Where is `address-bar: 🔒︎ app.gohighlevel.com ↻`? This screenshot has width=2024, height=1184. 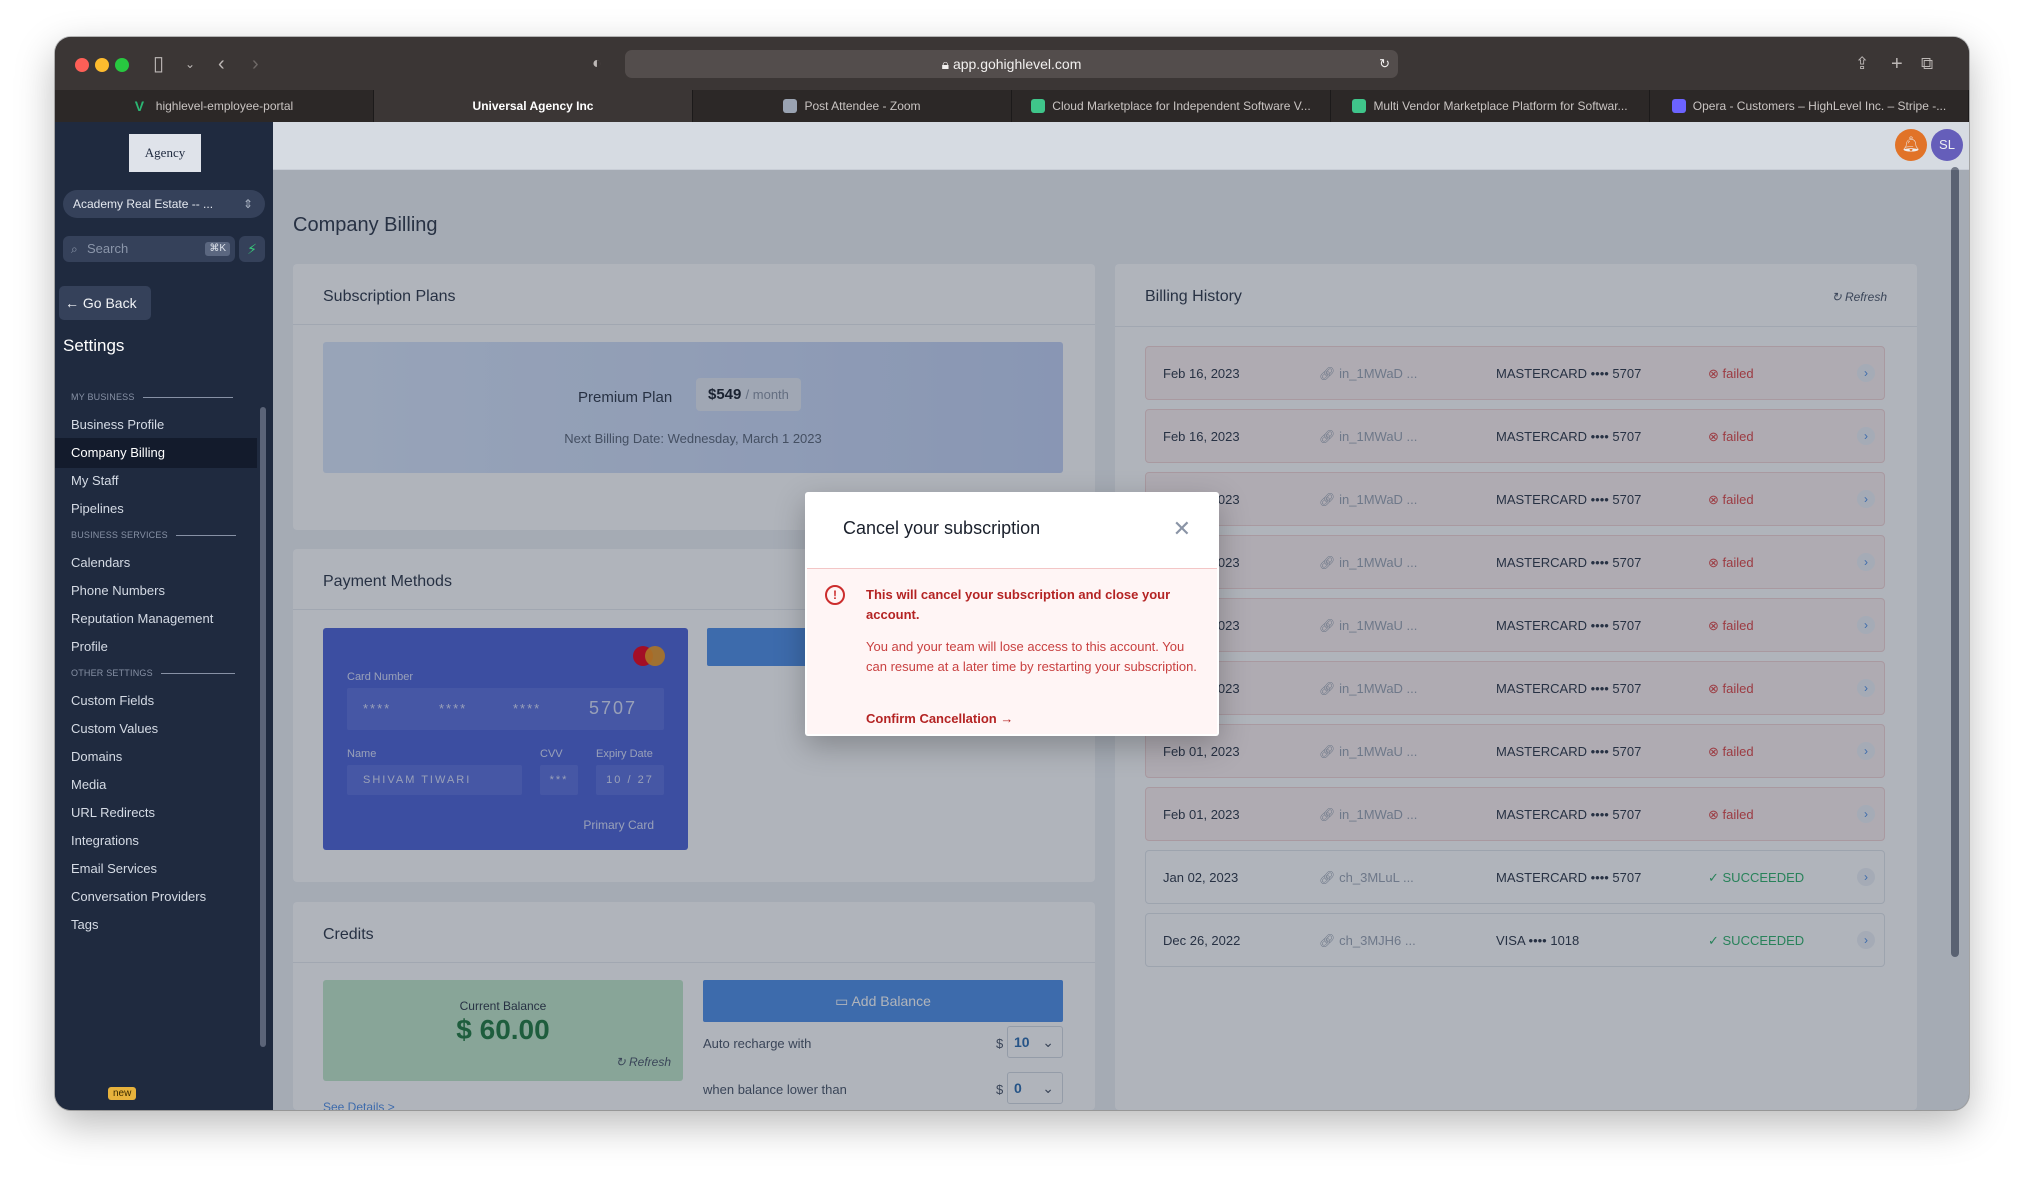 address-bar: 🔒︎ app.gohighlevel.com ↻ is located at coordinates (1011, 64).